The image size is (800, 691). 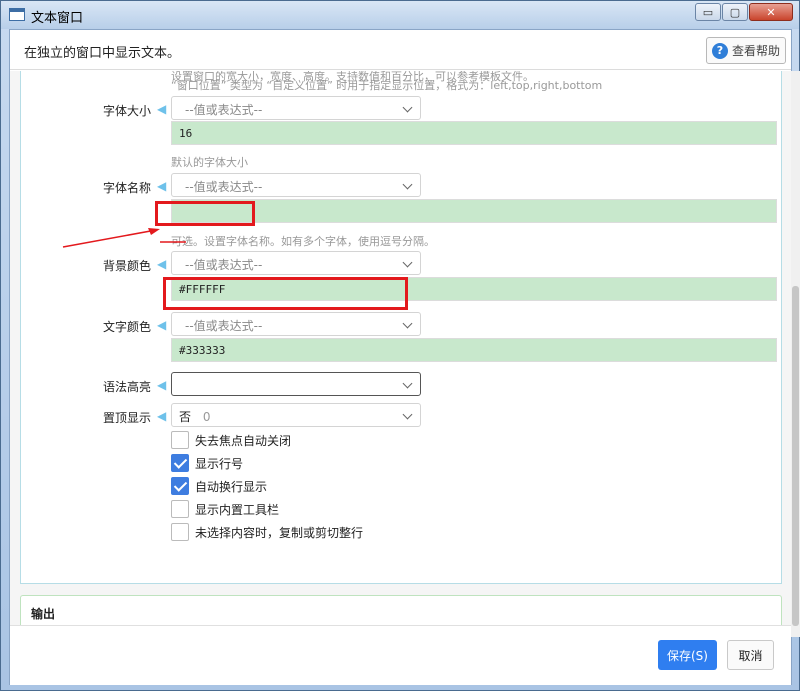 I want to click on topmost-select: 否 0, so click(x=296, y=415).